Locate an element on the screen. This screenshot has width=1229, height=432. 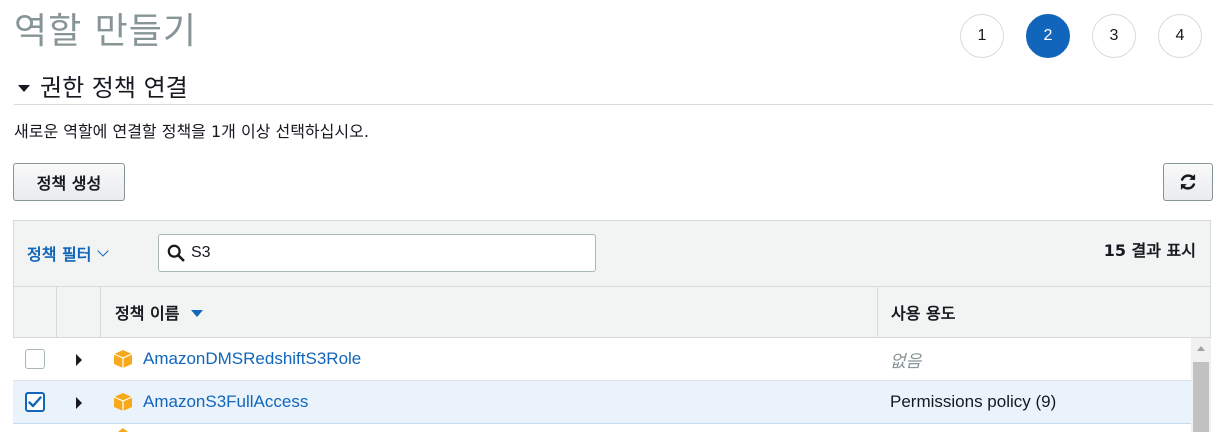
policy-name-link: AmazonDMSRedshiftS3Role is located at coordinates (252, 359).